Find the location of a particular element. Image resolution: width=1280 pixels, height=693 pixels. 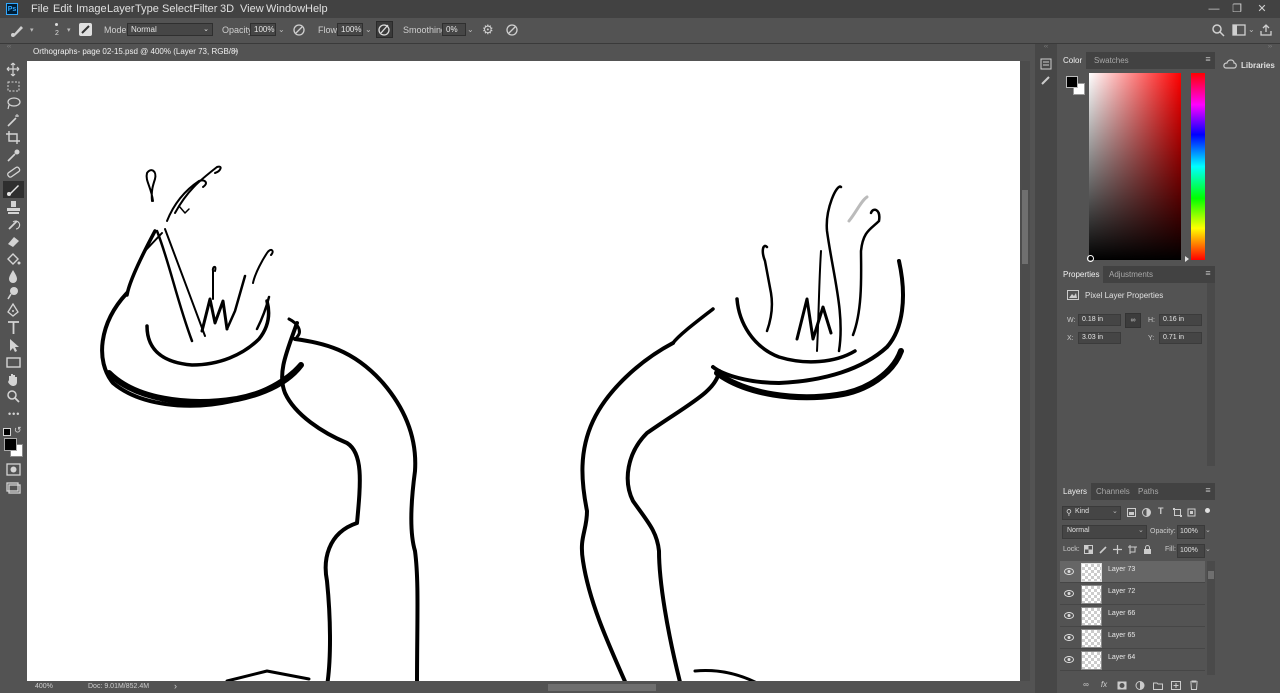

width-input: 0.18 in is located at coordinates (1099, 320).